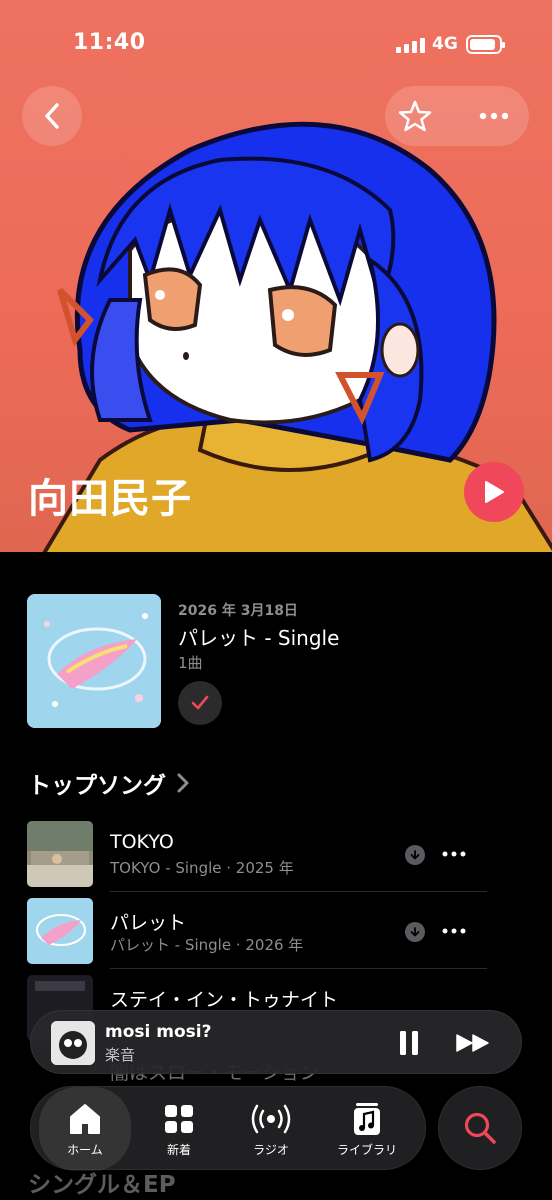  I want to click on tab-label: ラジオ, so click(271, 1150).